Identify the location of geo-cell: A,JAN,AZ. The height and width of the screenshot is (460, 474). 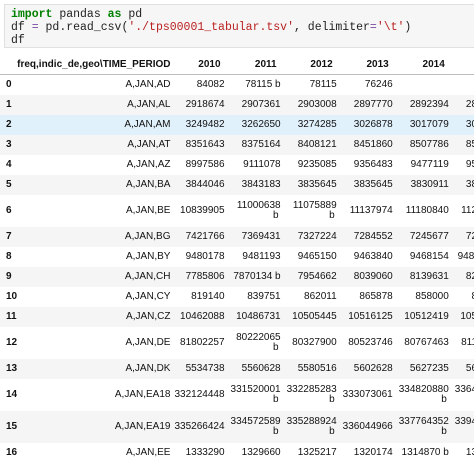
(148, 164).